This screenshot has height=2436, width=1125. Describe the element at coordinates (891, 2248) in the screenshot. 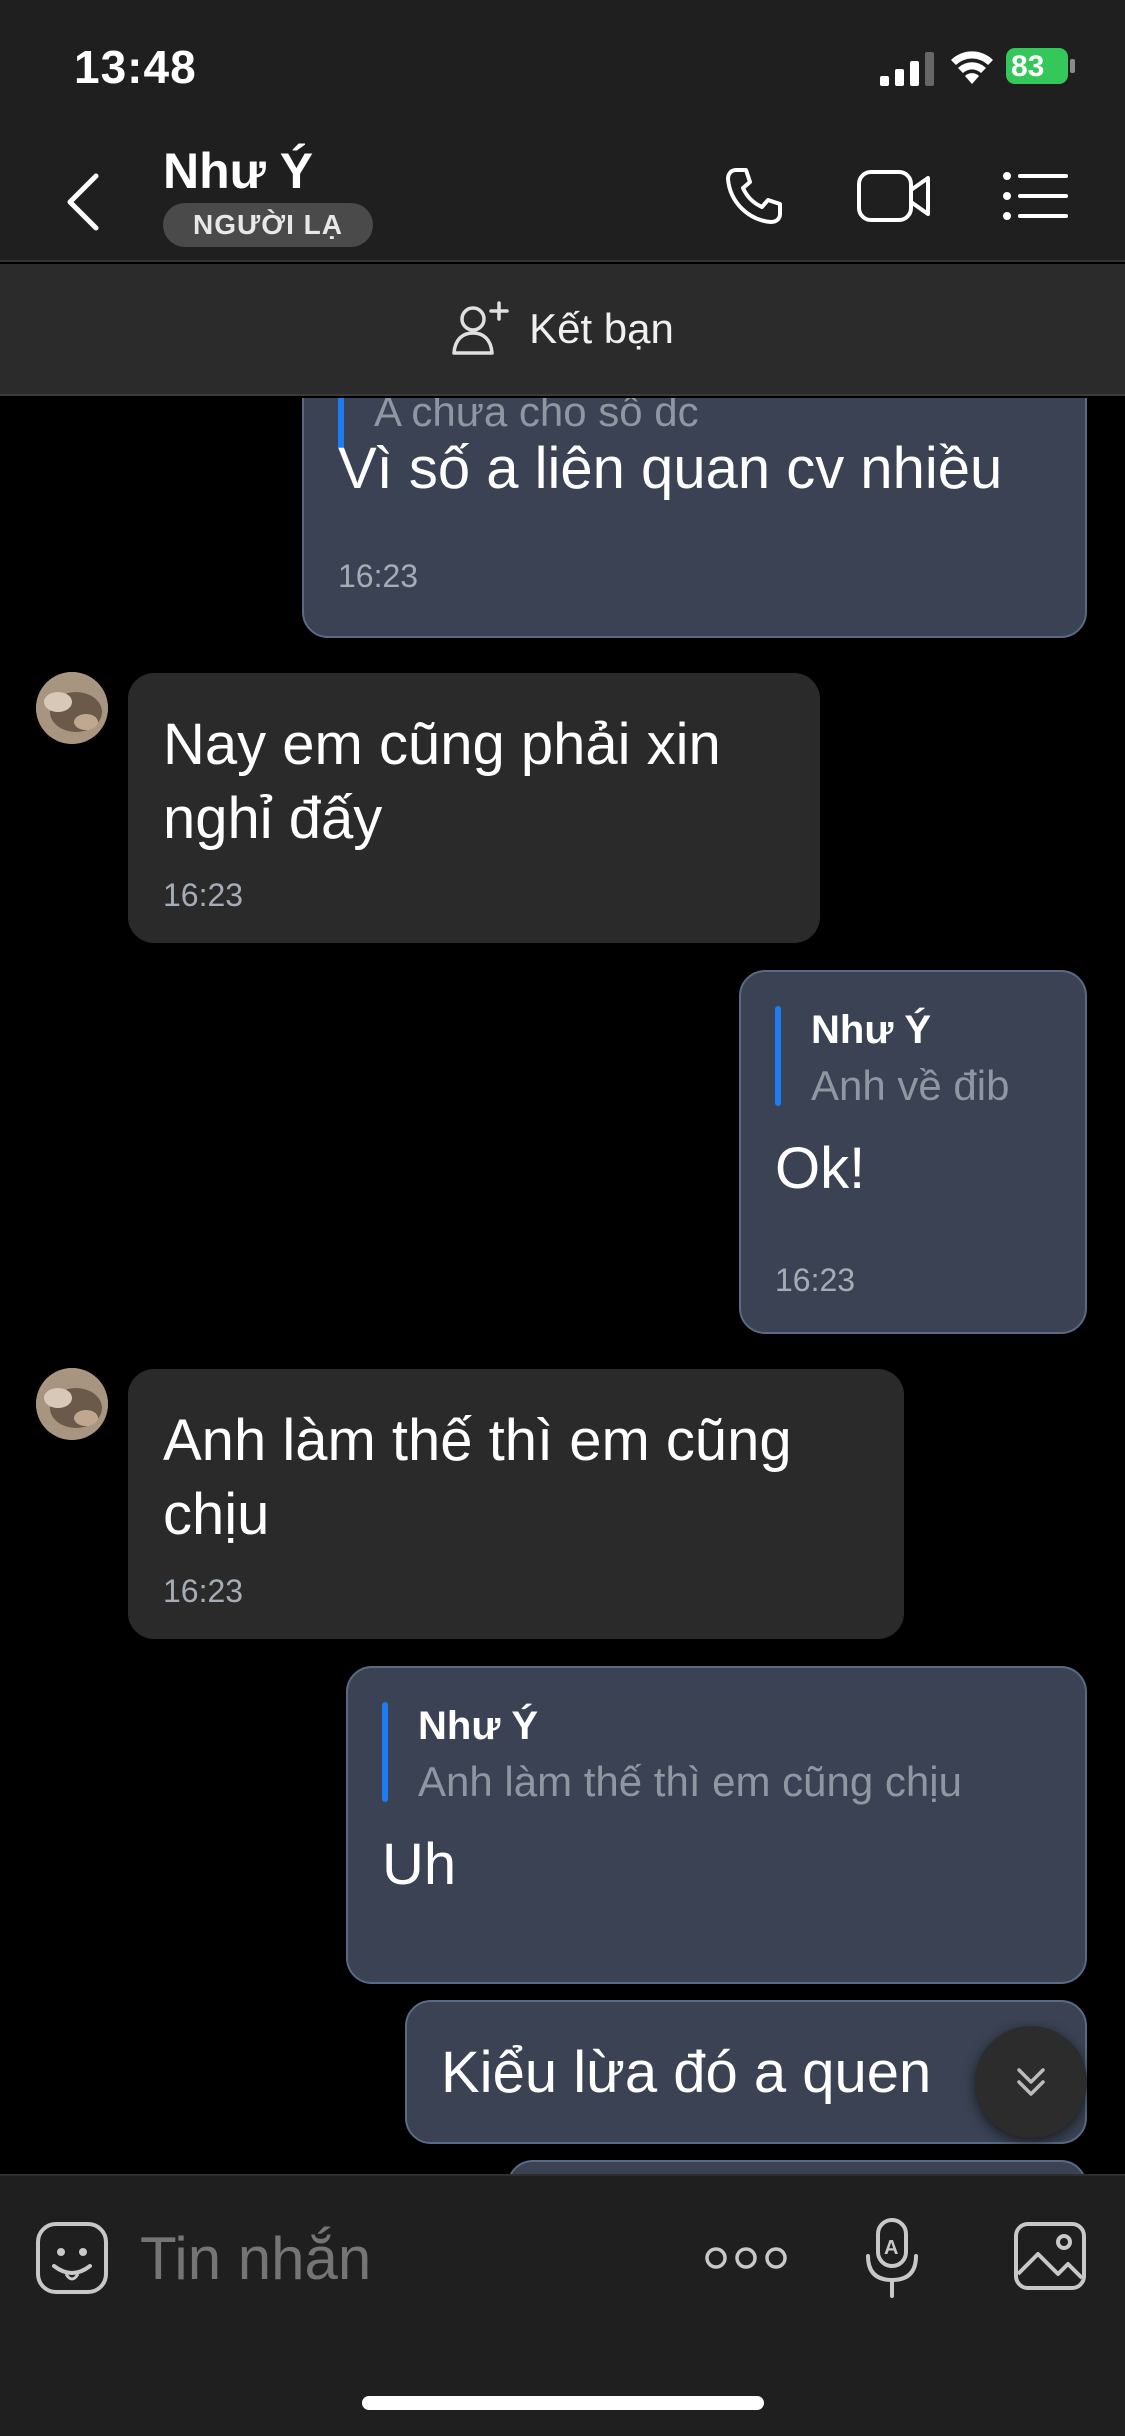

I see `svg-text: A` at that location.